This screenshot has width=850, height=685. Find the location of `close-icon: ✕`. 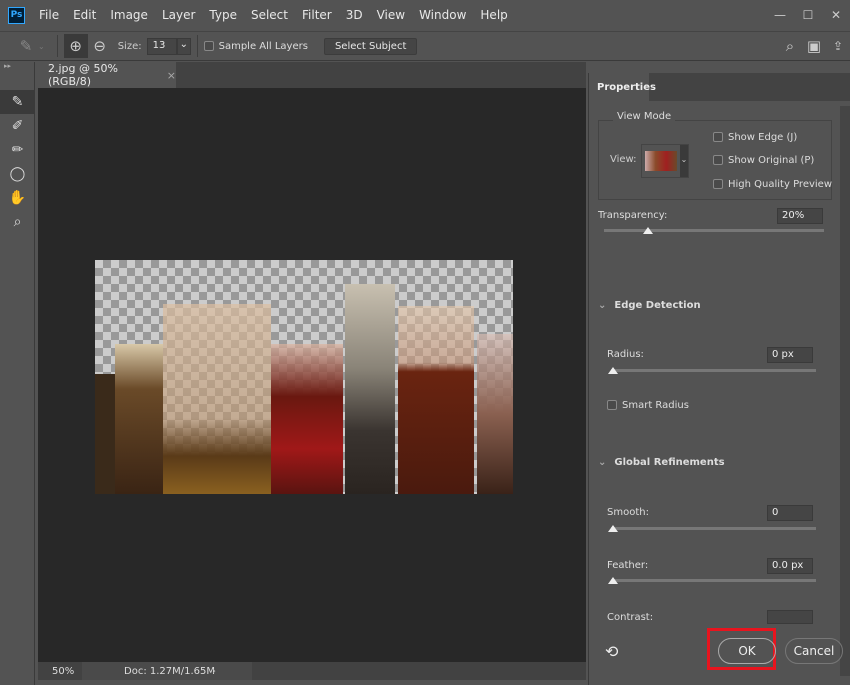

close-icon: ✕ is located at coordinates (836, 15).